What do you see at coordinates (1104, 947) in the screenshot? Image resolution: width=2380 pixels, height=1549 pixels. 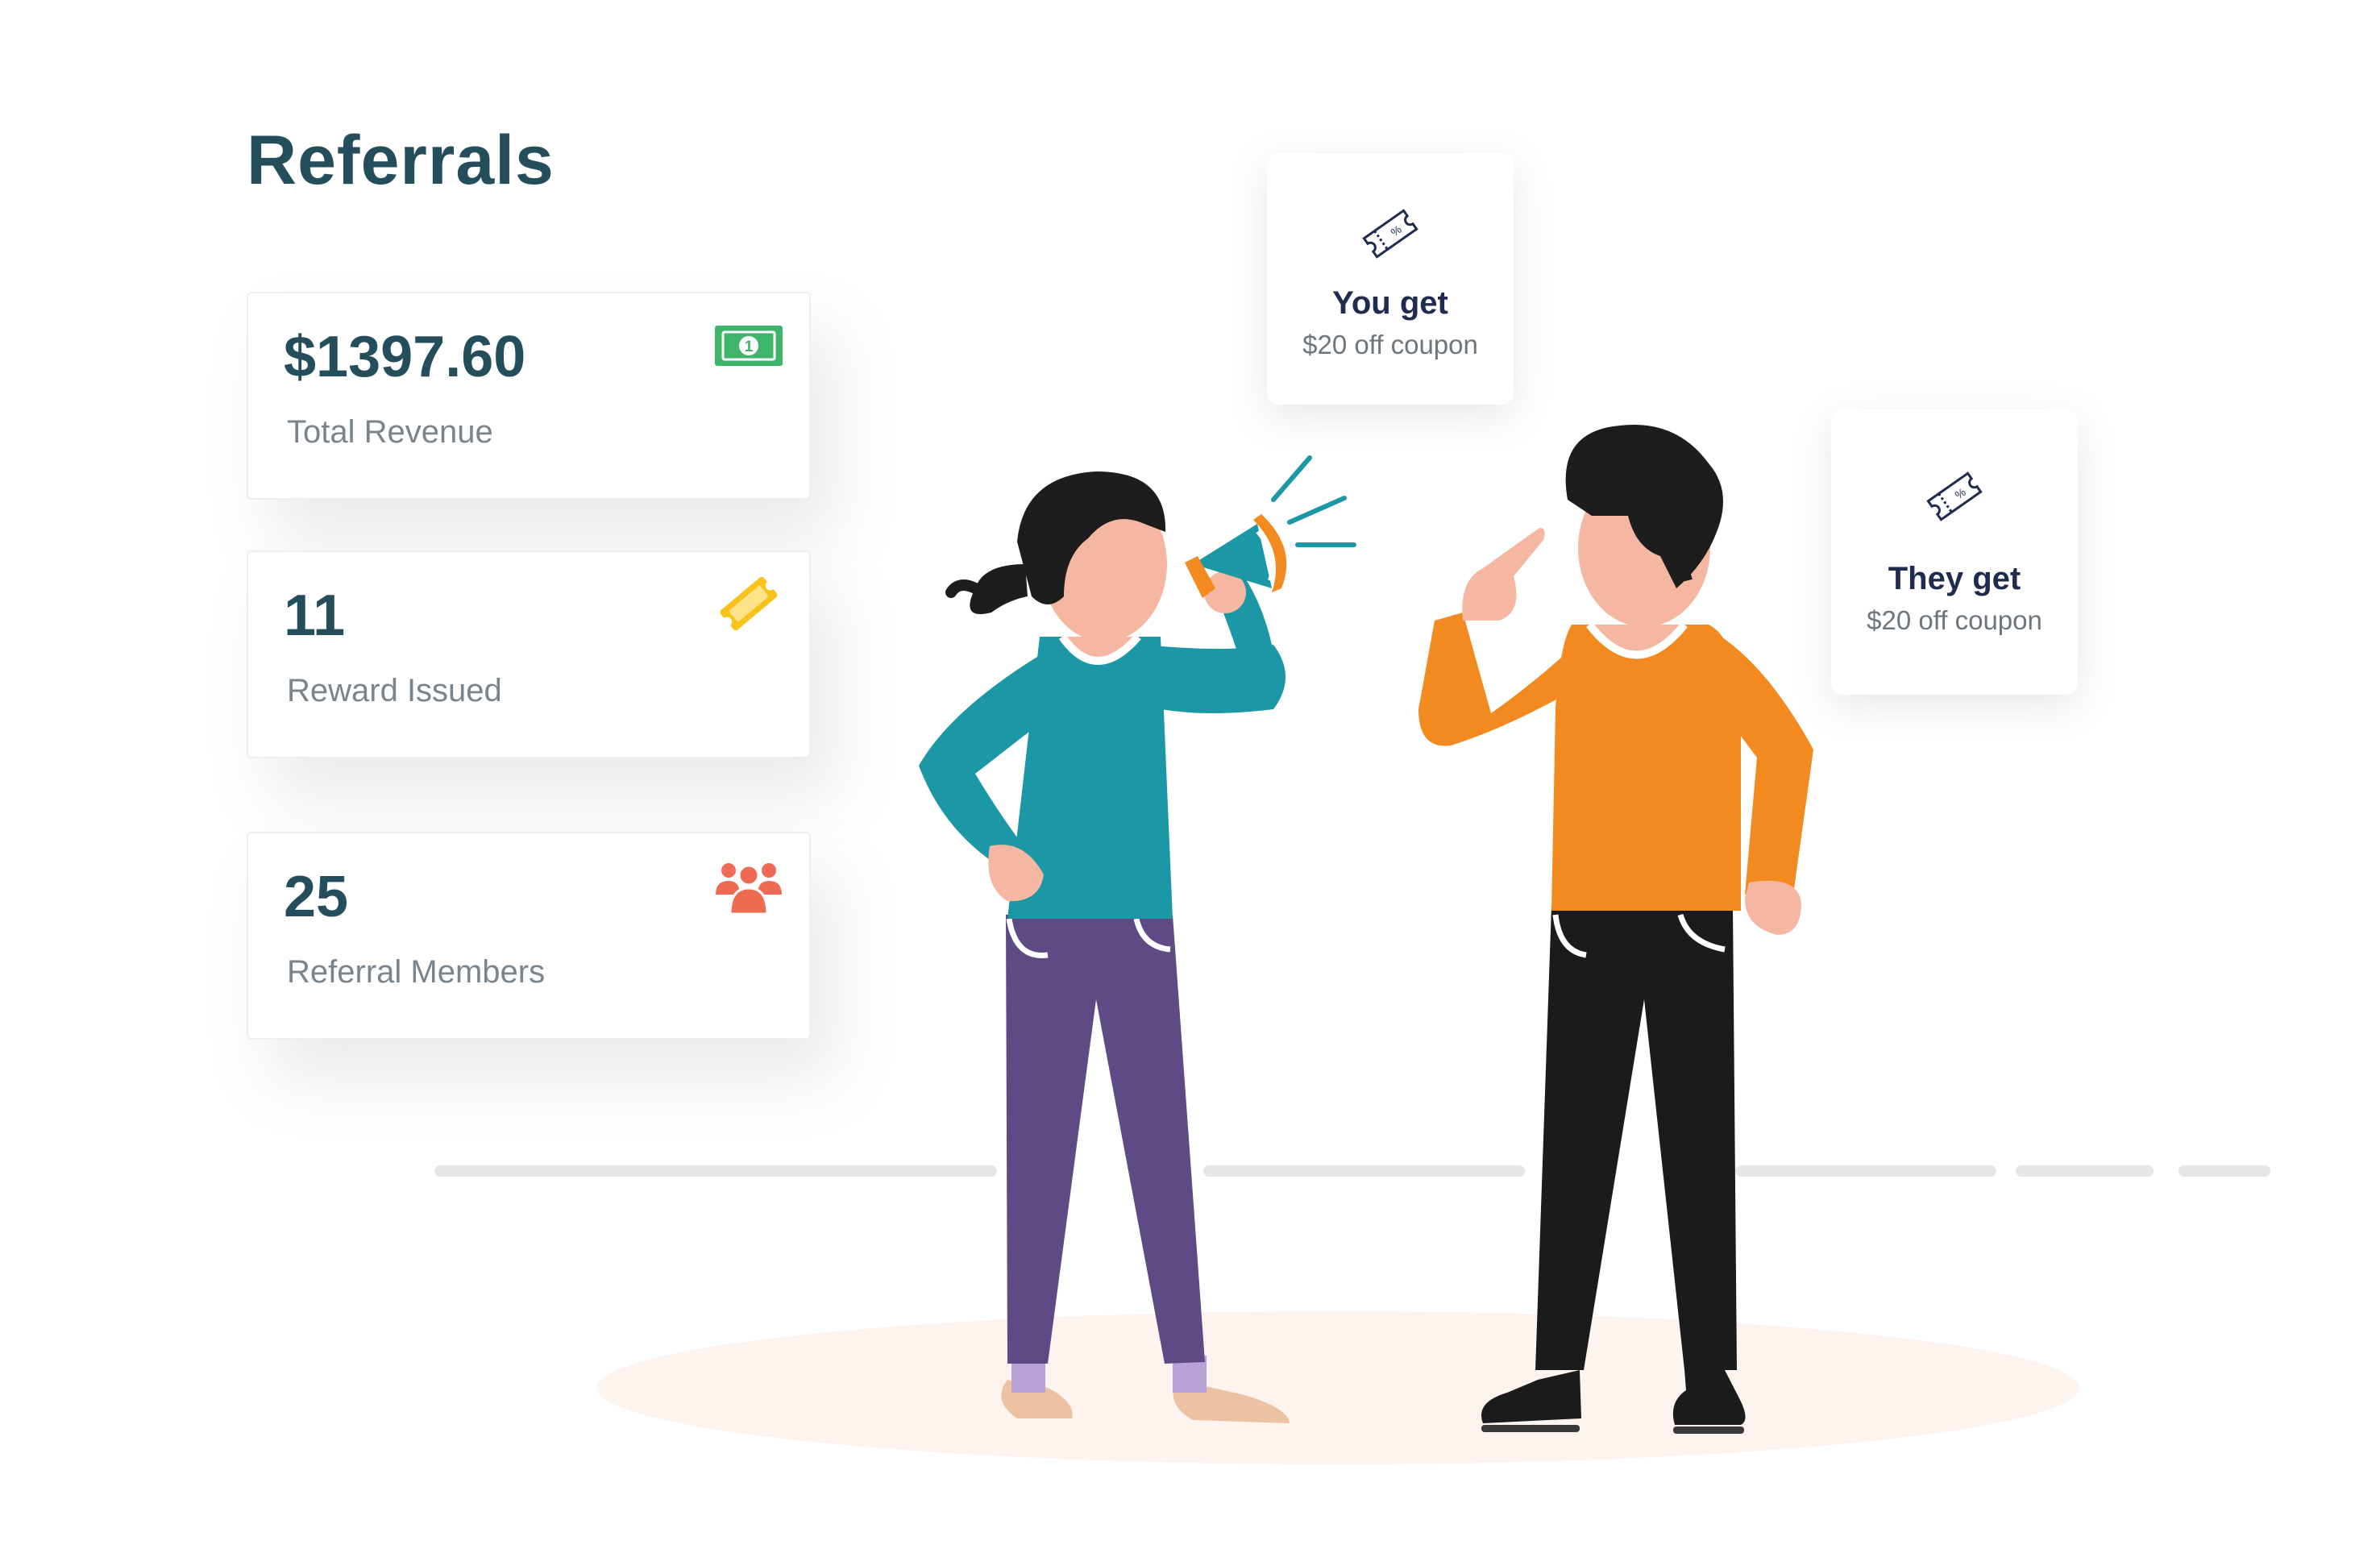 I see `woman-figure` at bounding box center [1104, 947].